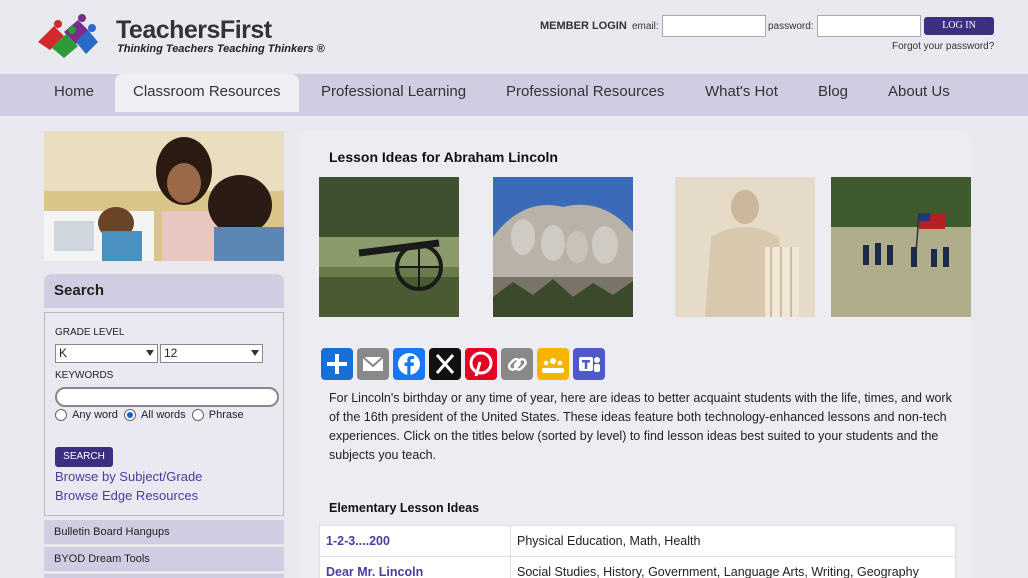 The width and height of the screenshot is (1028, 578). What do you see at coordinates (129, 415) in the screenshot?
I see `radio-all-words` at bounding box center [129, 415].